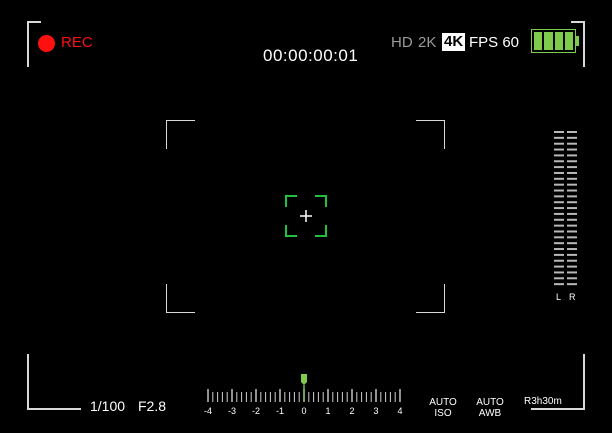 Image resolution: width=612 pixels, height=433 pixels. I want to click on timecode: 00:00:00:01, so click(311, 55).